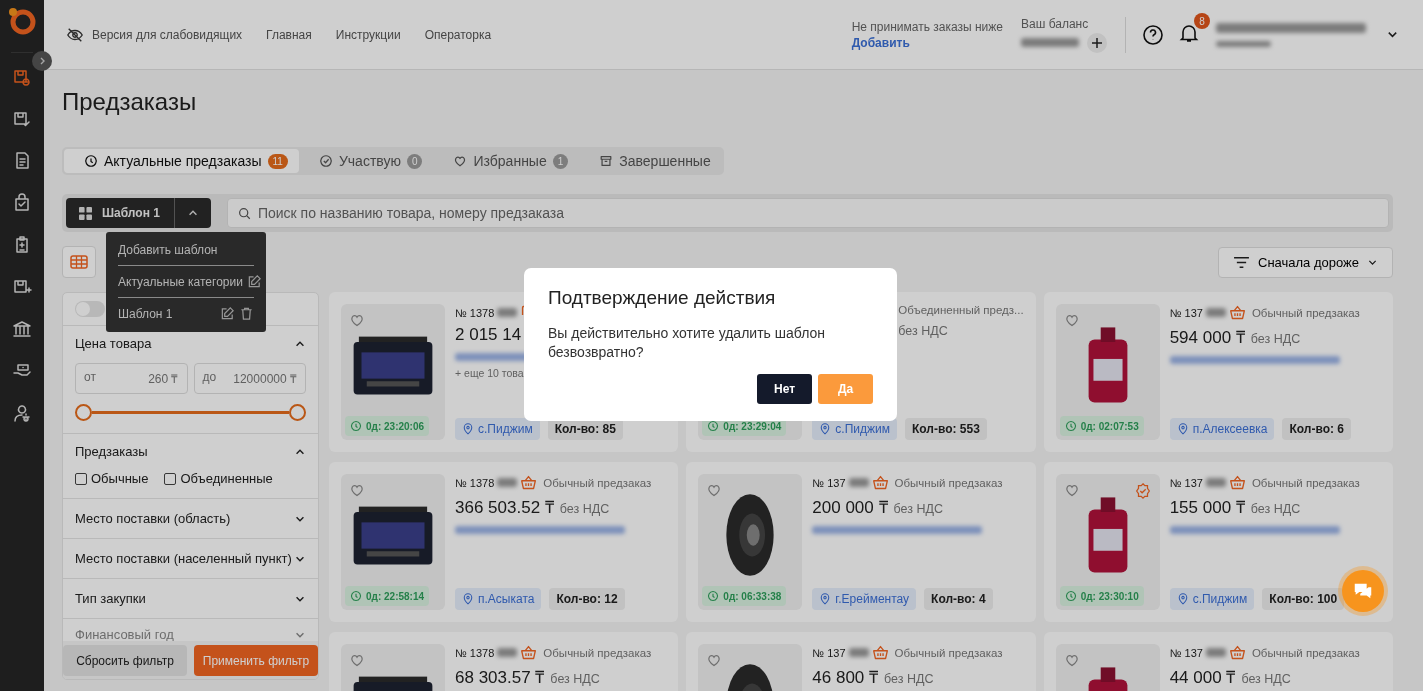 Image resolution: width=1423 pixels, height=691 pixels. I want to click on price: 366 503.52 ₸, so click(504, 507).